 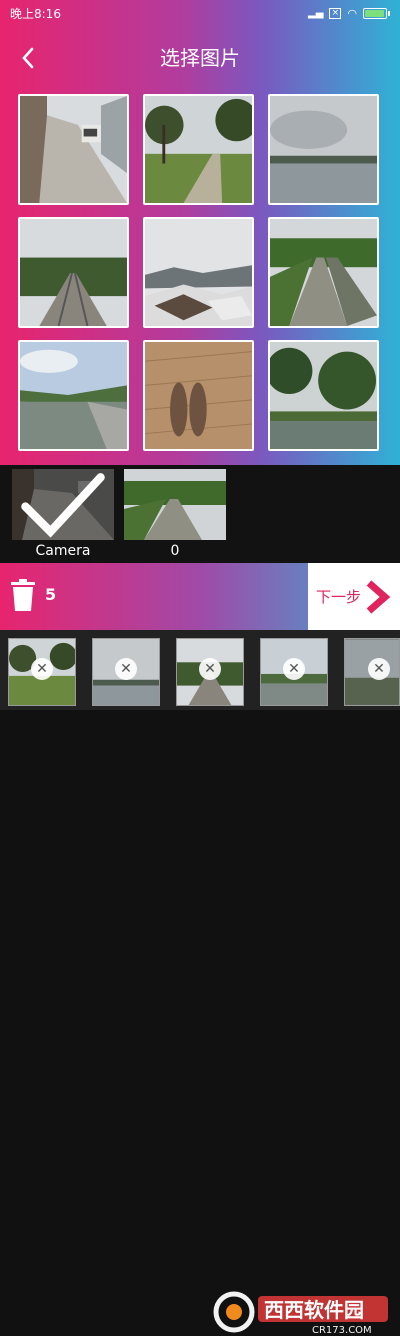 I want to click on selected-check-icon, so click(x=63, y=504).